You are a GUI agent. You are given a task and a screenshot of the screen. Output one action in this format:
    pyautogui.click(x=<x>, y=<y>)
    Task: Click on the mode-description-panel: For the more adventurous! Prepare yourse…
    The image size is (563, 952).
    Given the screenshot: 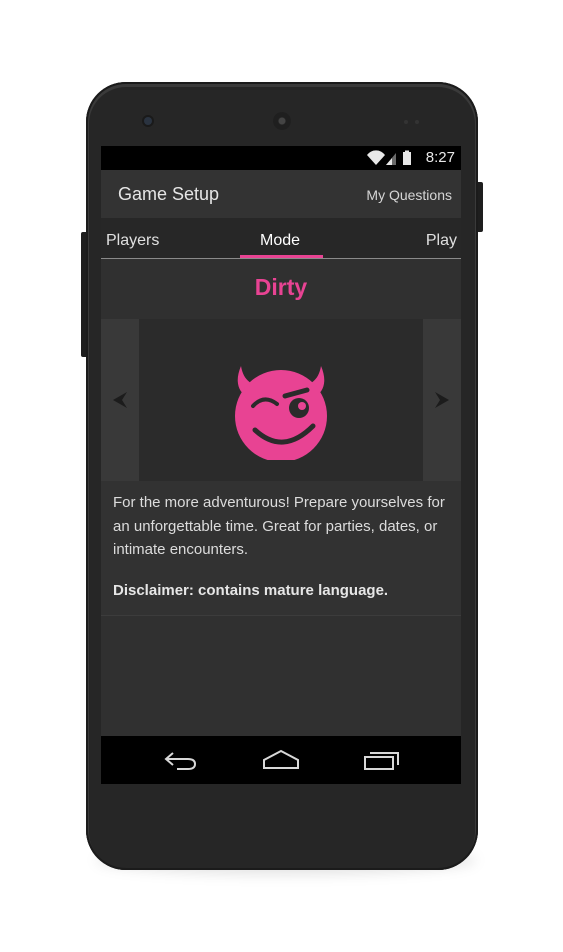 What is the action you would take?
    pyautogui.click(x=281, y=548)
    